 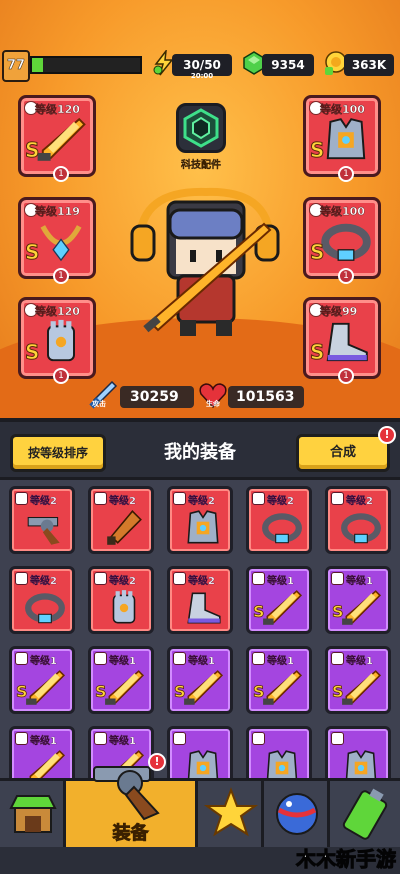 What do you see at coordinates (282, 528) in the screenshot?
I see `spiked-collar-icon` at bounding box center [282, 528].